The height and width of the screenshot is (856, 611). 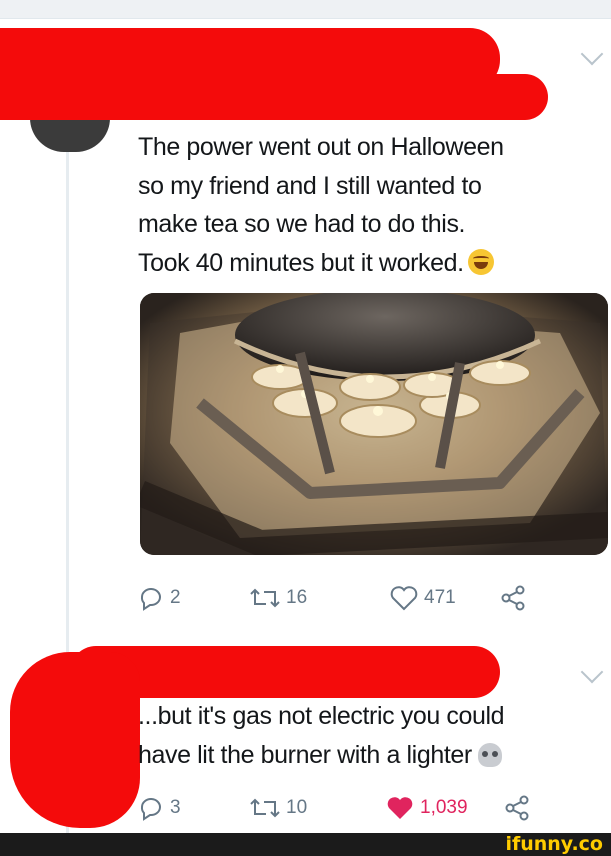 What do you see at coordinates (404, 598) in the screenshot?
I see `heart-icon` at bounding box center [404, 598].